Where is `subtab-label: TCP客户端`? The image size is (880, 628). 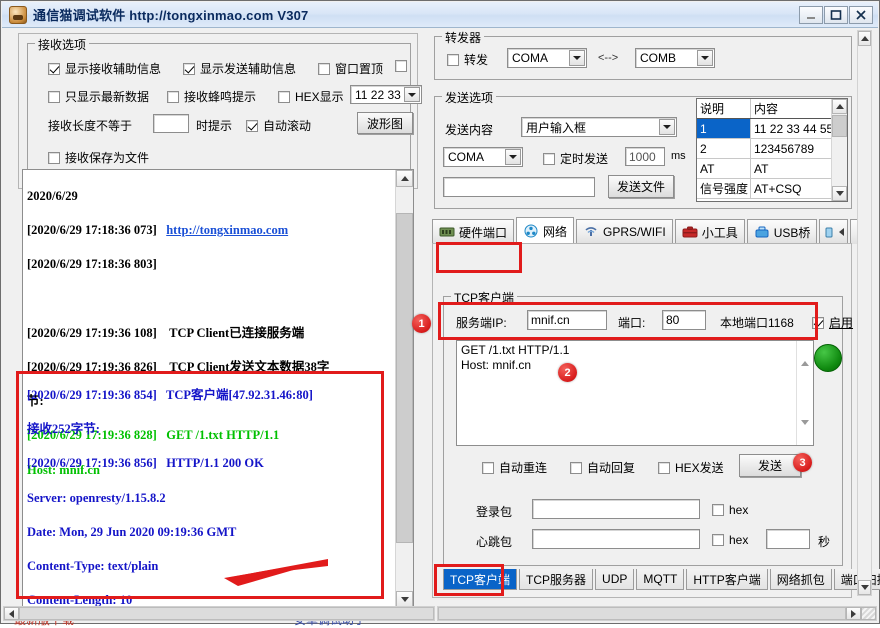 subtab-label: TCP客户端 is located at coordinates (480, 579).